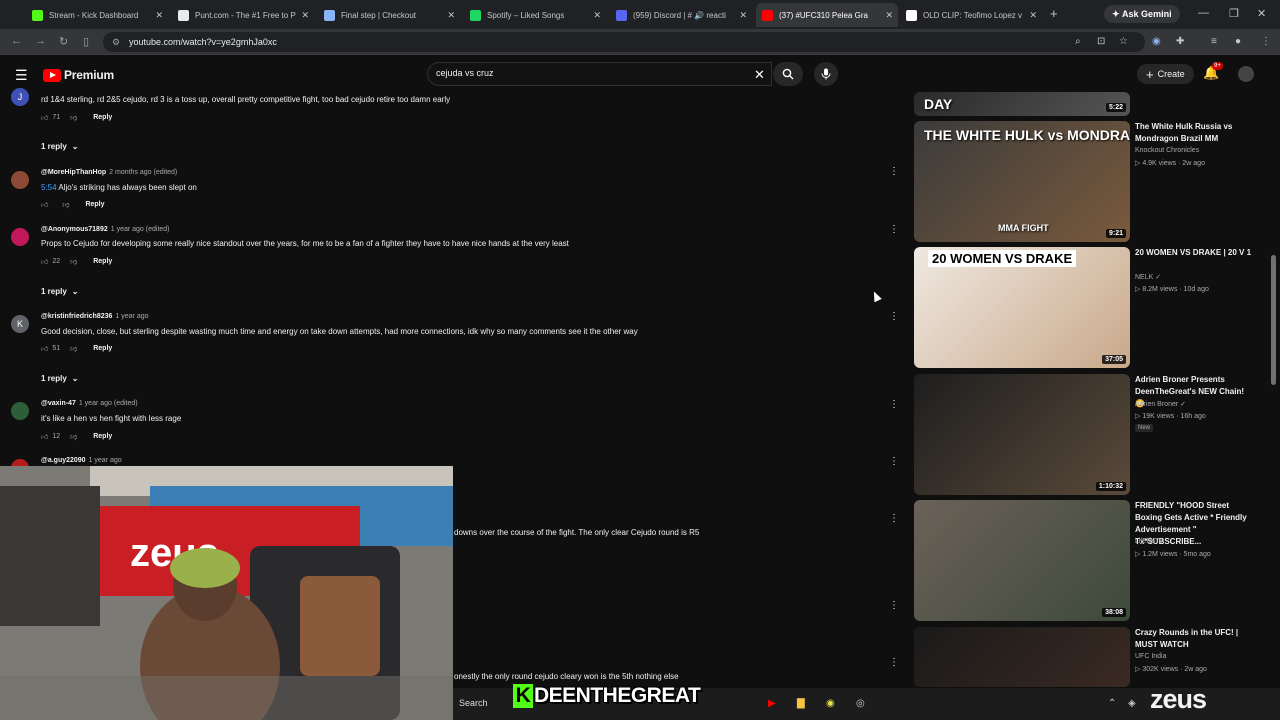  I want to click on comment-timestamp-link: 5:54, so click(49, 187).